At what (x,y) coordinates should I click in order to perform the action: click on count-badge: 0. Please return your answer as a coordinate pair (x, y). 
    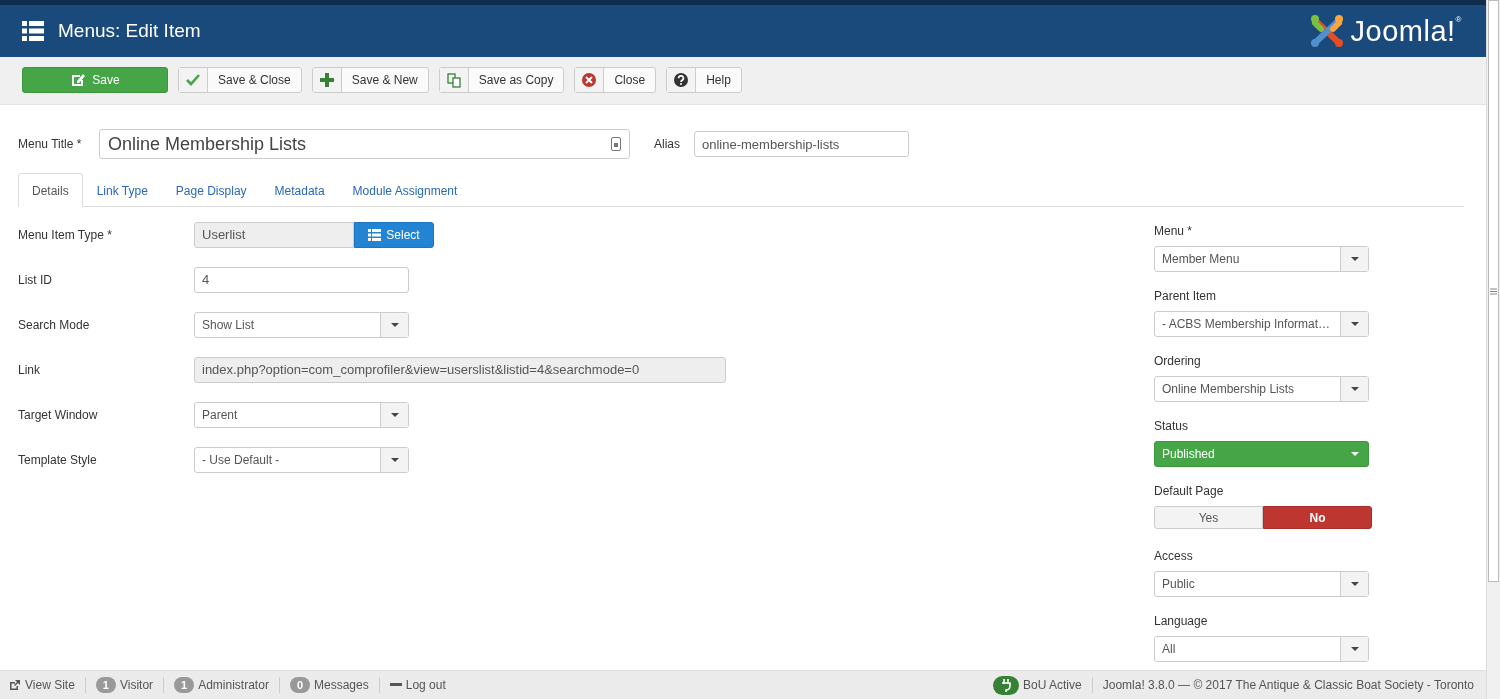
    Looking at the image, I should click on (299, 685).